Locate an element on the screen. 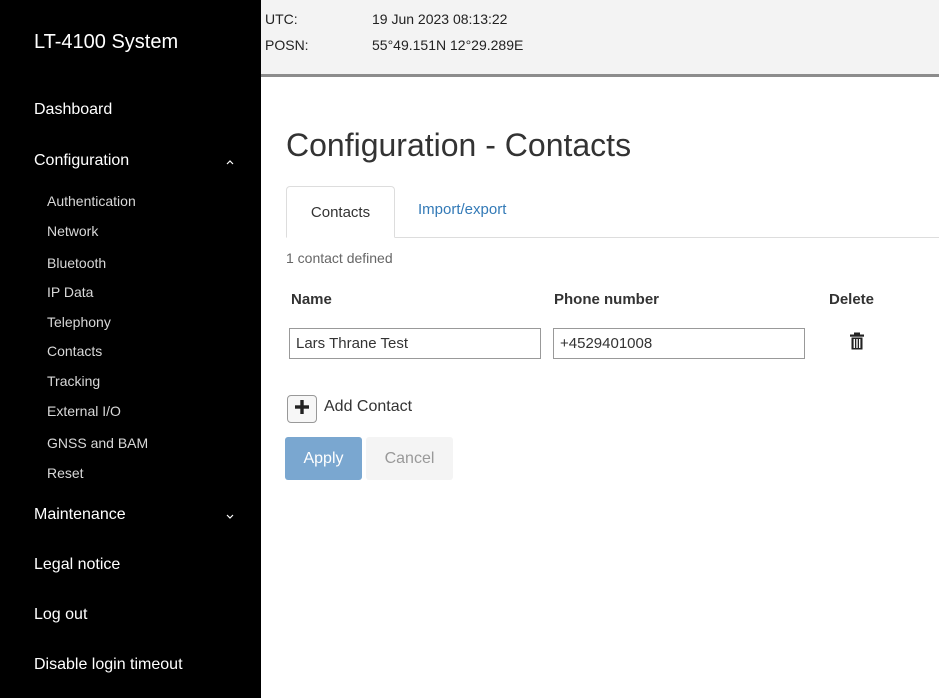 This screenshot has width=939, height=698. sidebar-item-ip-data: IP Data is located at coordinates (70, 292).